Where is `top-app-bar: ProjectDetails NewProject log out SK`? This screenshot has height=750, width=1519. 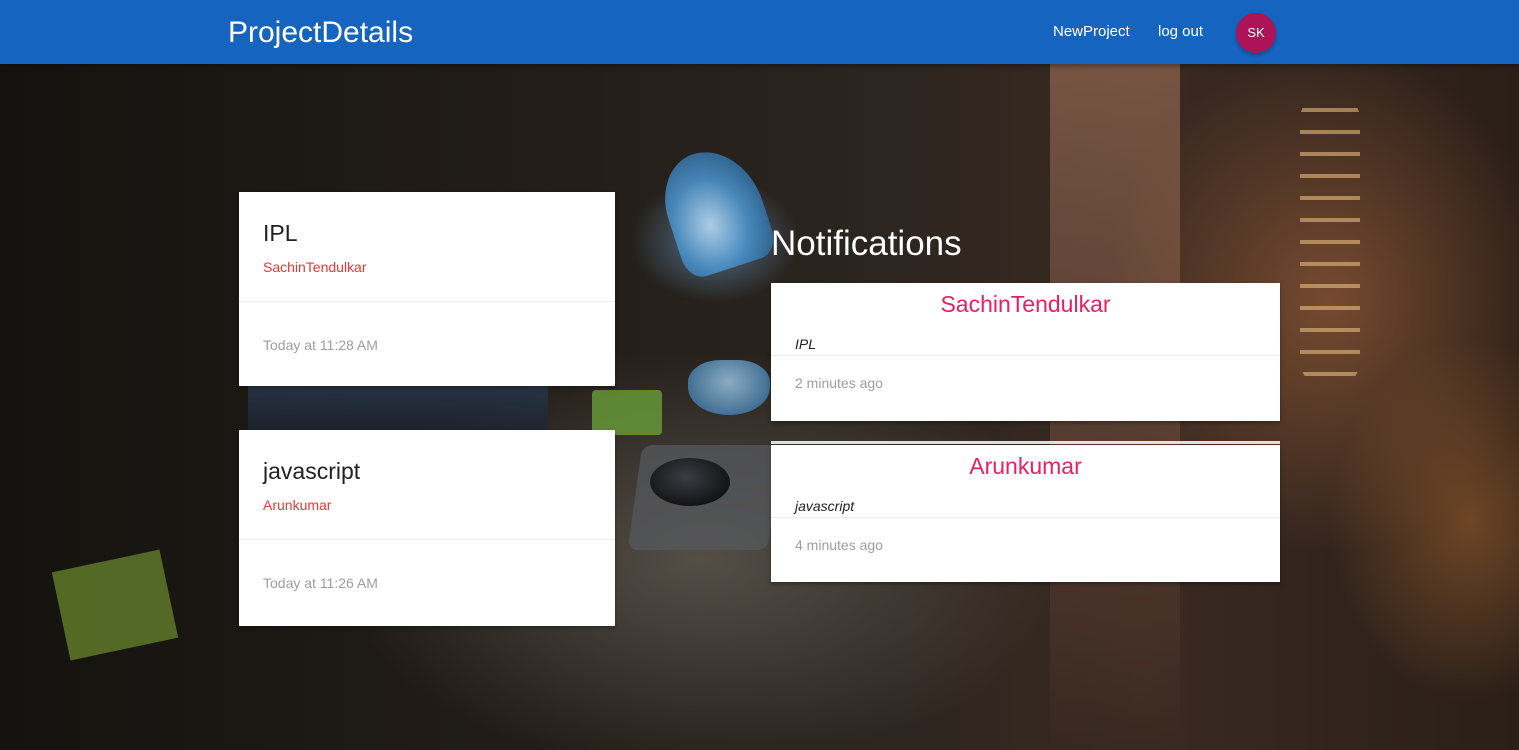
top-app-bar: ProjectDetails NewProject log out SK is located at coordinates (759, 32).